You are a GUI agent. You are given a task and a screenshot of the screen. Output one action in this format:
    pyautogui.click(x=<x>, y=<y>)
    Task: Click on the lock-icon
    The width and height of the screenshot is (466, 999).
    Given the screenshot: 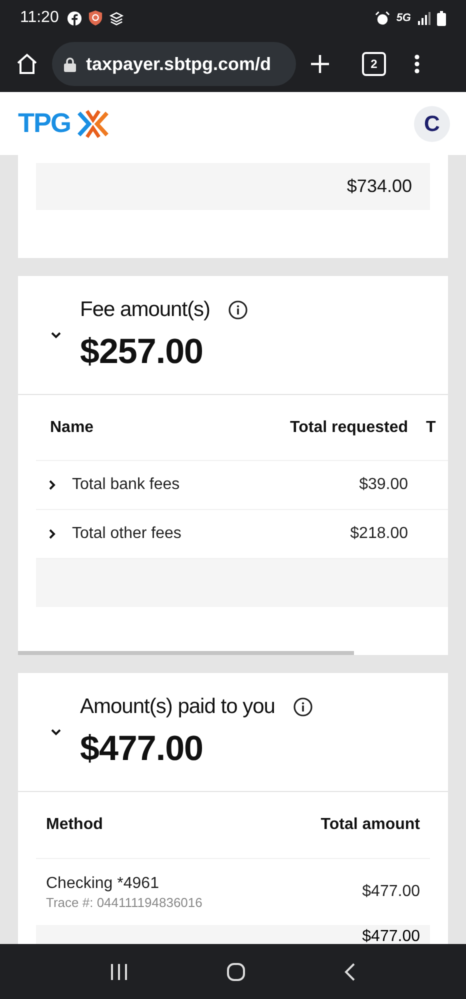 What is the action you would take?
    pyautogui.click(x=70, y=64)
    